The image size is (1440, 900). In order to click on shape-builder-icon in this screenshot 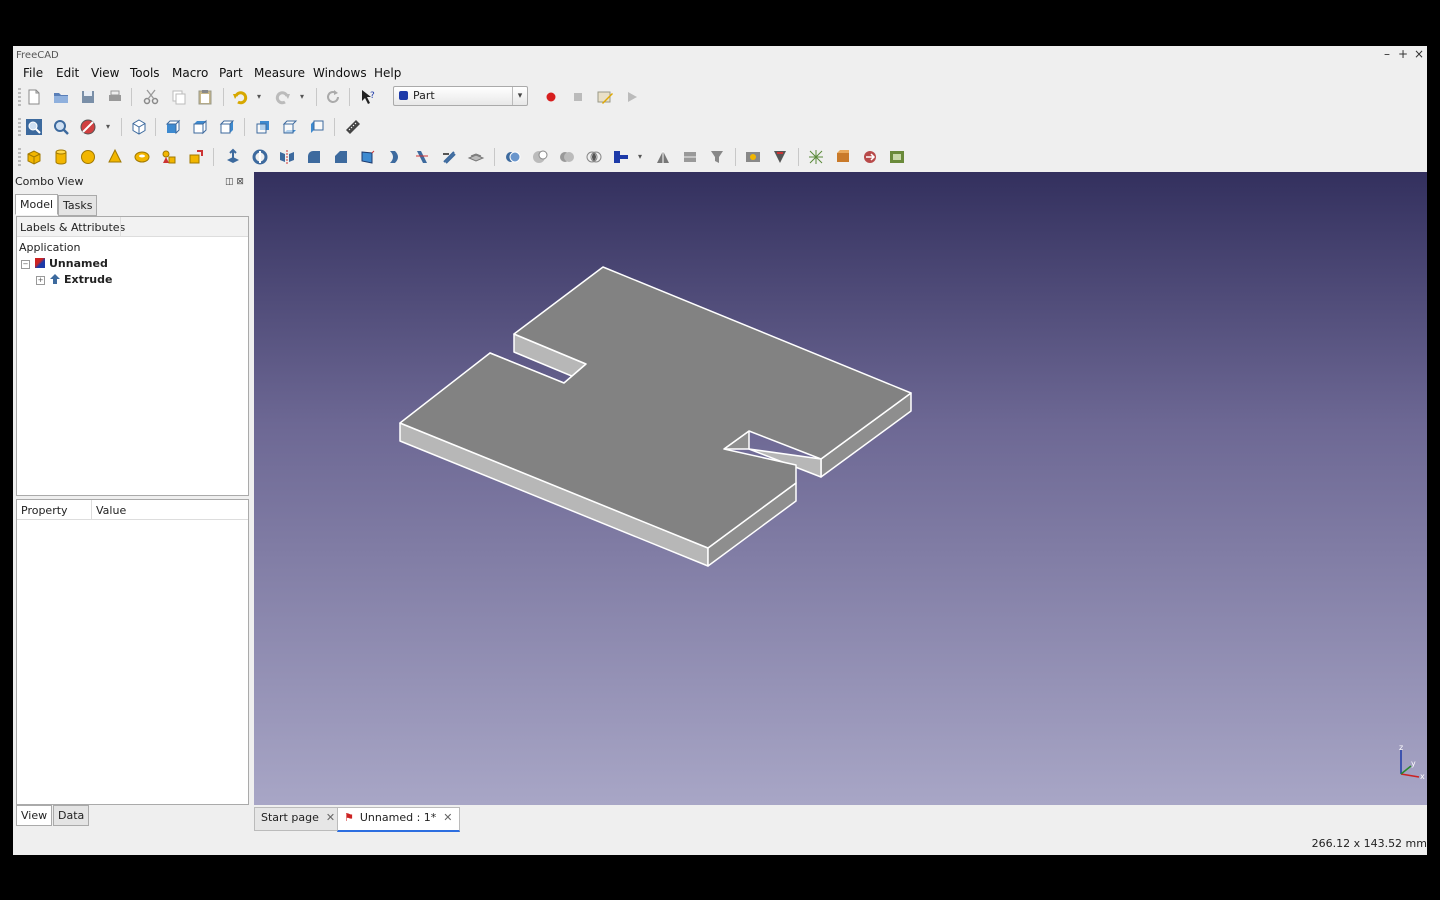, I will do `click(196, 157)`.